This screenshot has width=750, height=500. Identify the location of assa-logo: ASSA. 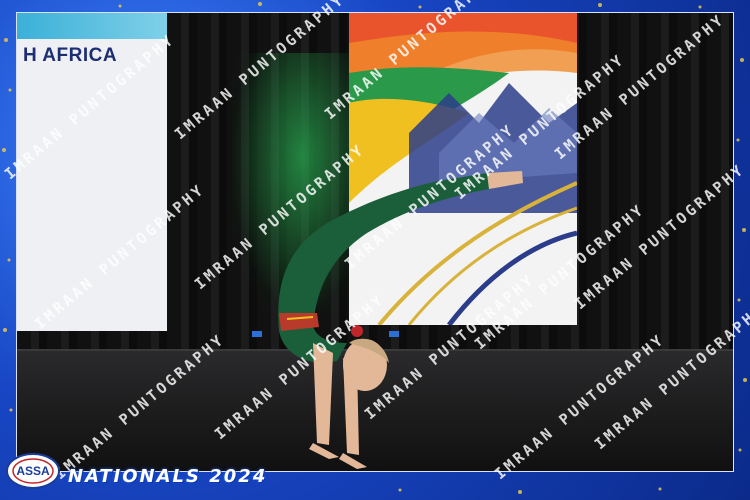
(33, 471).